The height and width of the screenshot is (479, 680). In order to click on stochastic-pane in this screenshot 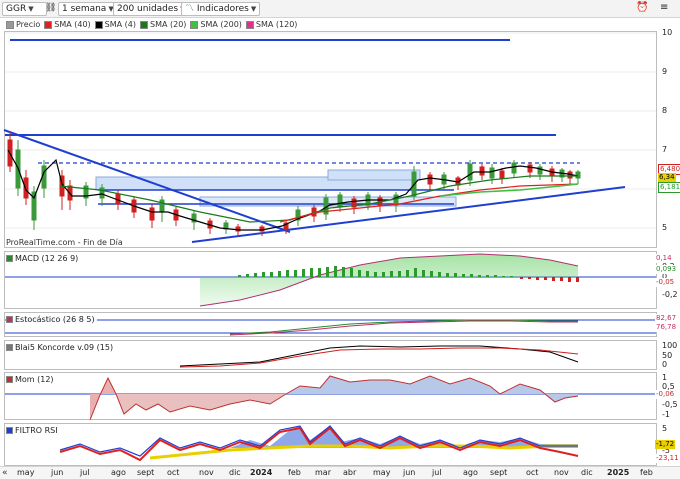, I will do `click(330, 327)`.